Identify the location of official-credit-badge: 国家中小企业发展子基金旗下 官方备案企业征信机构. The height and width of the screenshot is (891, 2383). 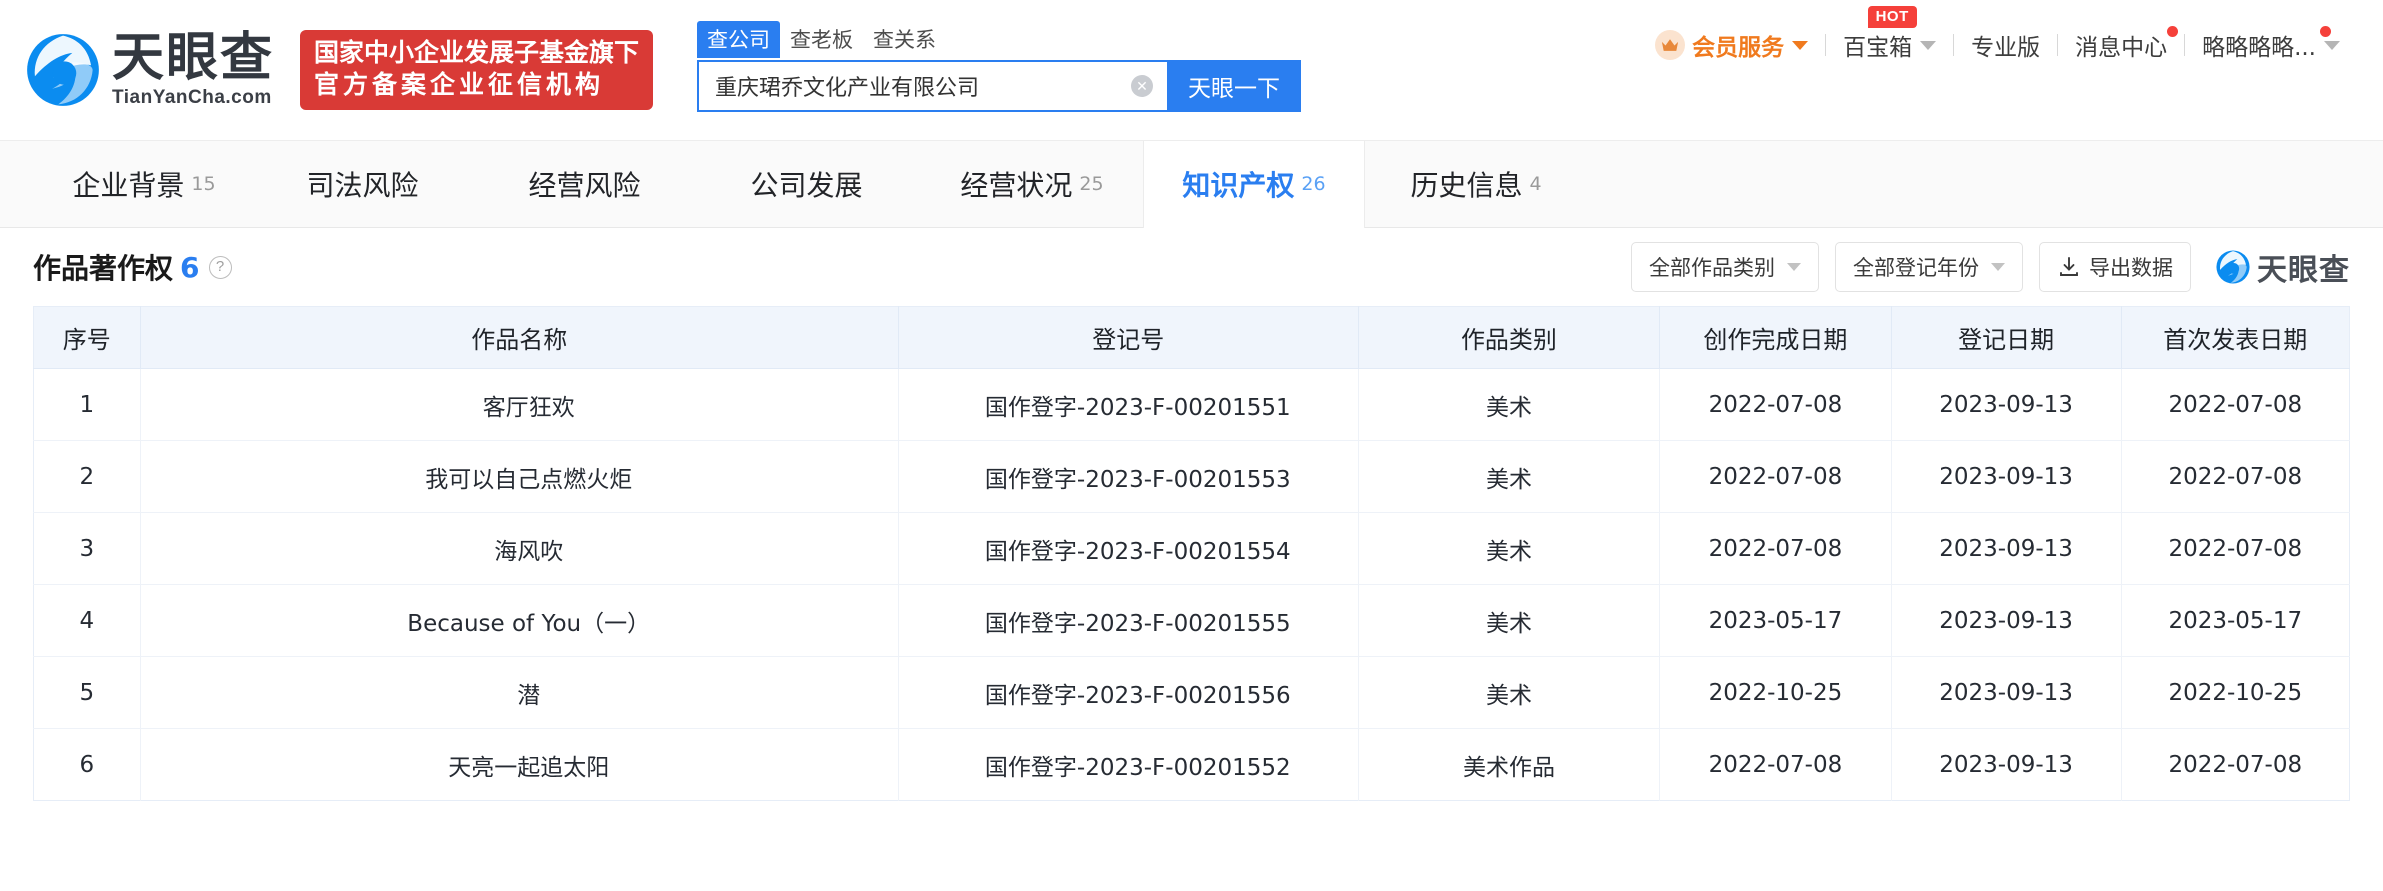
(477, 70).